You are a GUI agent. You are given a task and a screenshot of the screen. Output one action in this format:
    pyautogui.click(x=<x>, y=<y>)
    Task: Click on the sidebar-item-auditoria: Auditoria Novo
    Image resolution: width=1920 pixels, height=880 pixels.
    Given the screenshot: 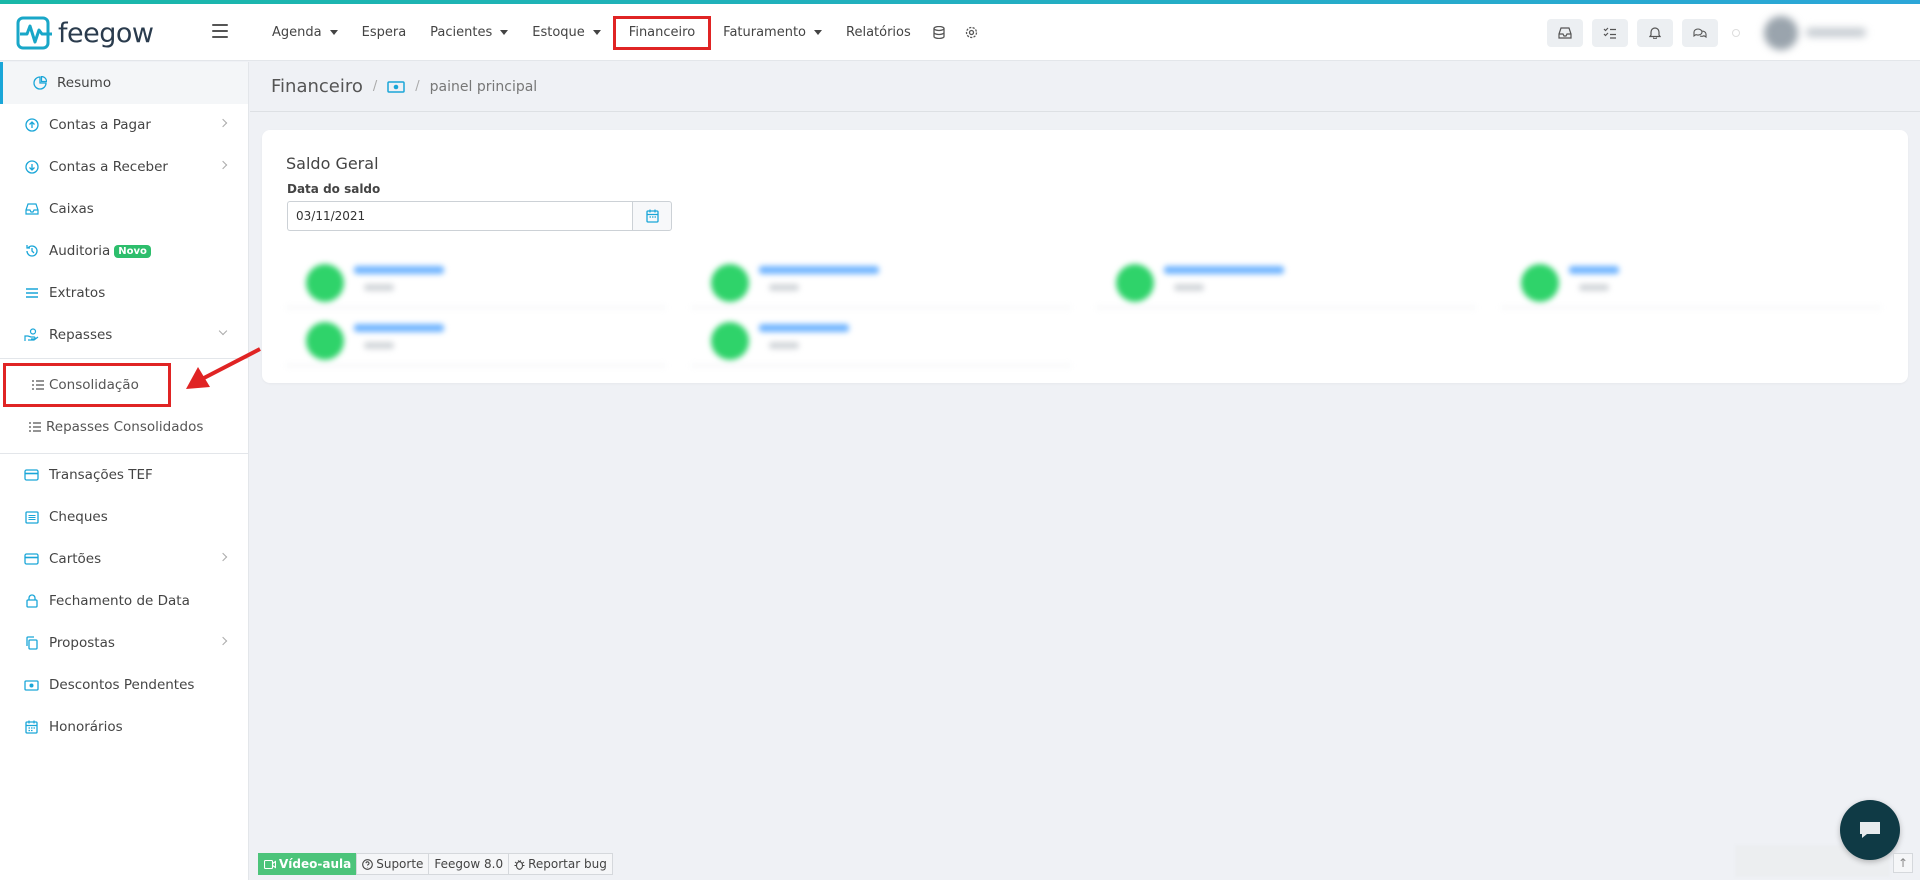 What is the action you would take?
    pyautogui.click(x=124, y=251)
    